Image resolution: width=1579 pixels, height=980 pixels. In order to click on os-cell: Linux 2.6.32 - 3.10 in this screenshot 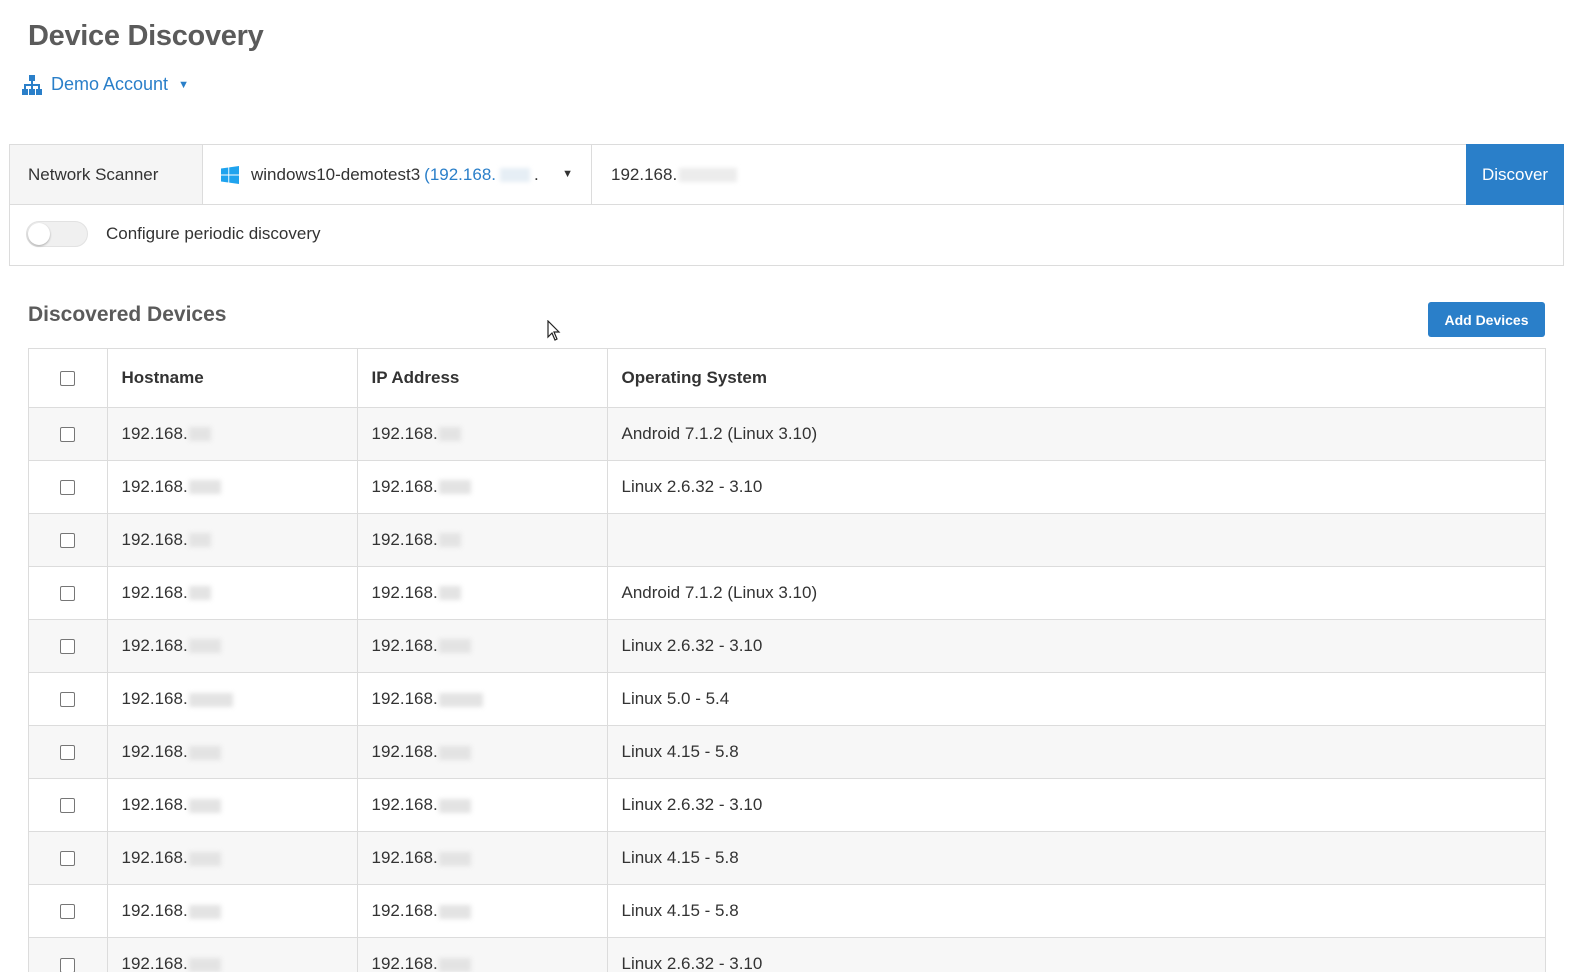, I will do `click(1076, 954)`.